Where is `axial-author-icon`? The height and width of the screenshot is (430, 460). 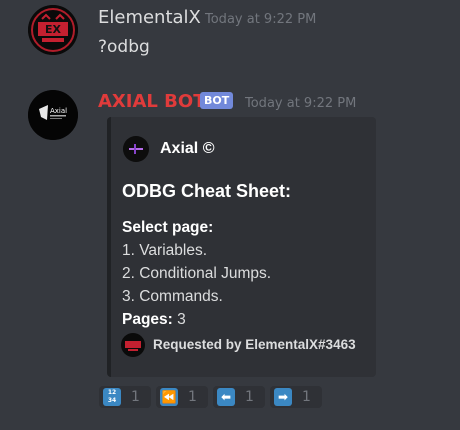
axial-author-icon is located at coordinates (136, 149).